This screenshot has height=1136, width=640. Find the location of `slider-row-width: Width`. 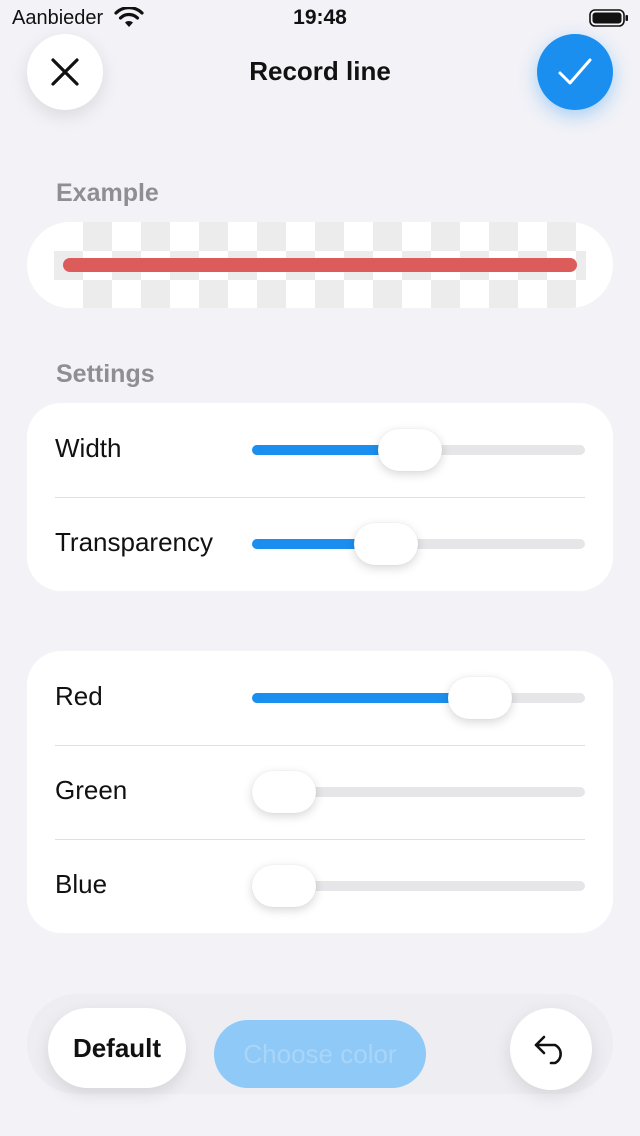

slider-row-width: Width is located at coordinates (320, 450).